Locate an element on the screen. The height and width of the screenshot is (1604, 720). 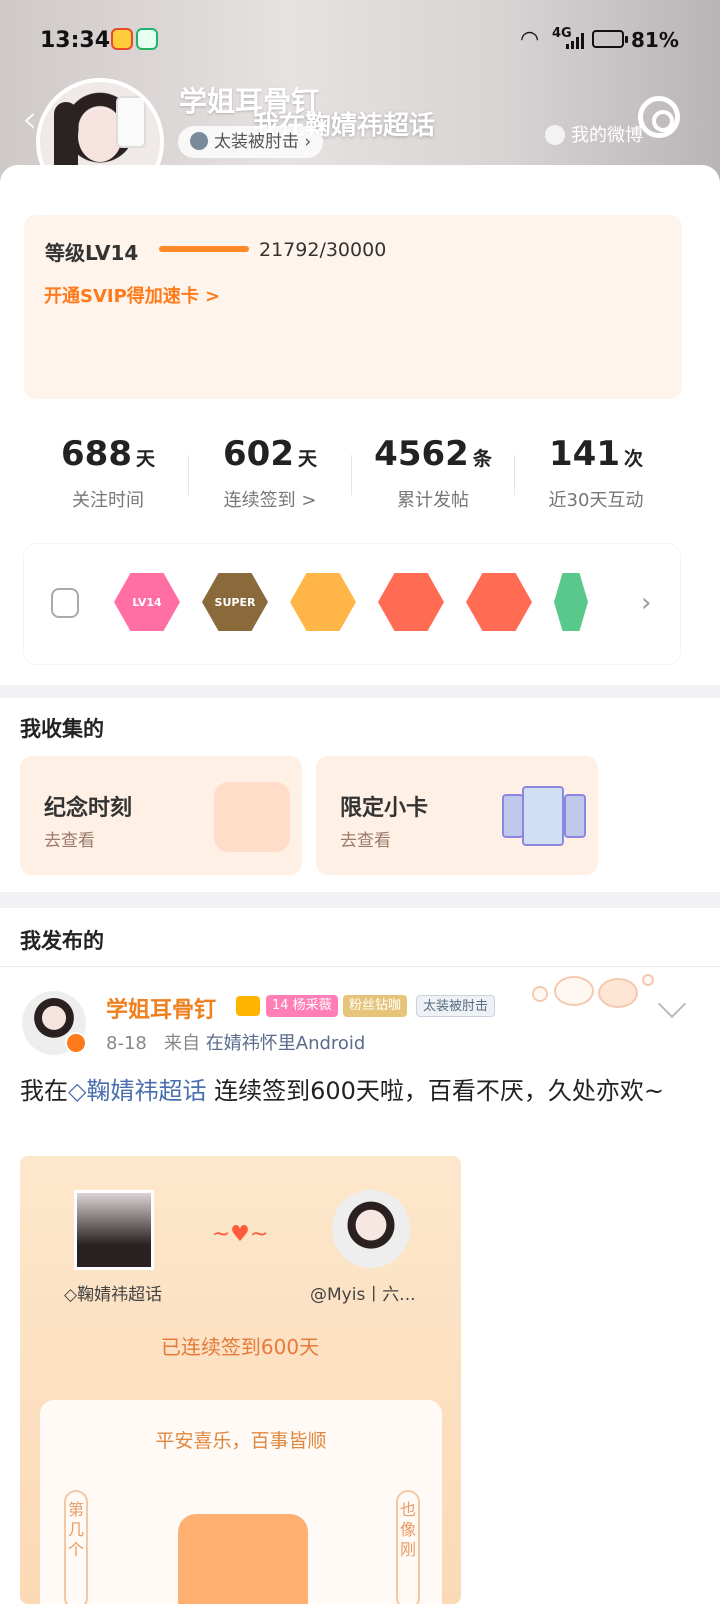
wifi-icon: ◠ is located at coordinates (530, 39).